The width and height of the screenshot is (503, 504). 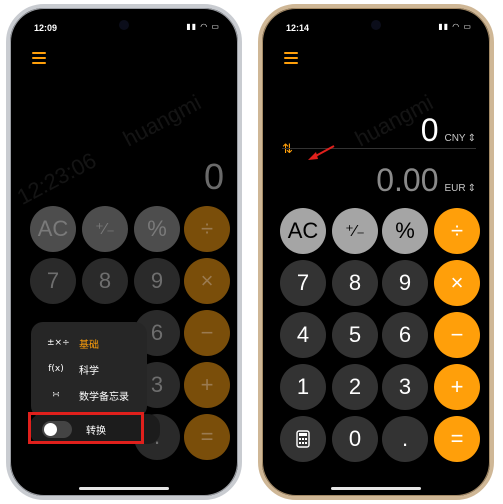 What do you see at coordinates (56, 178) in the screenshot?
I see `watermark: 12:23:06` at bounding box center [56, 178].